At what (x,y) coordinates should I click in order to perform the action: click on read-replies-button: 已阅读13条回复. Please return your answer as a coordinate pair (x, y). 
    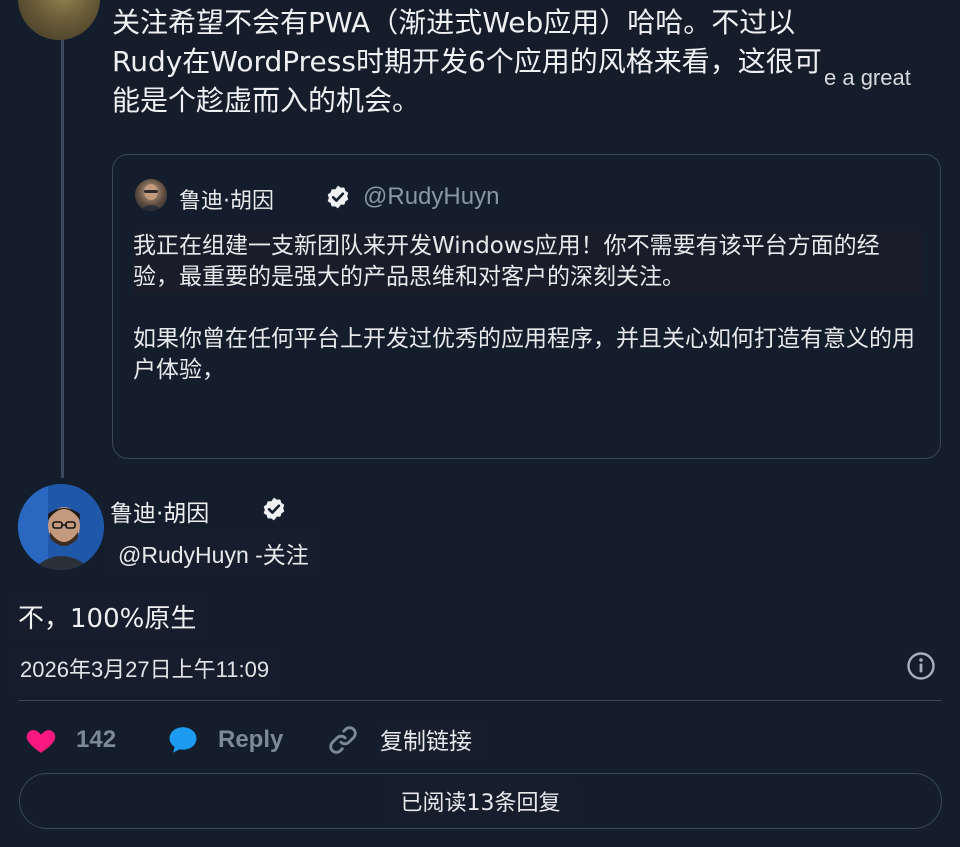
    Looking at the image, I should click on (480, 801).